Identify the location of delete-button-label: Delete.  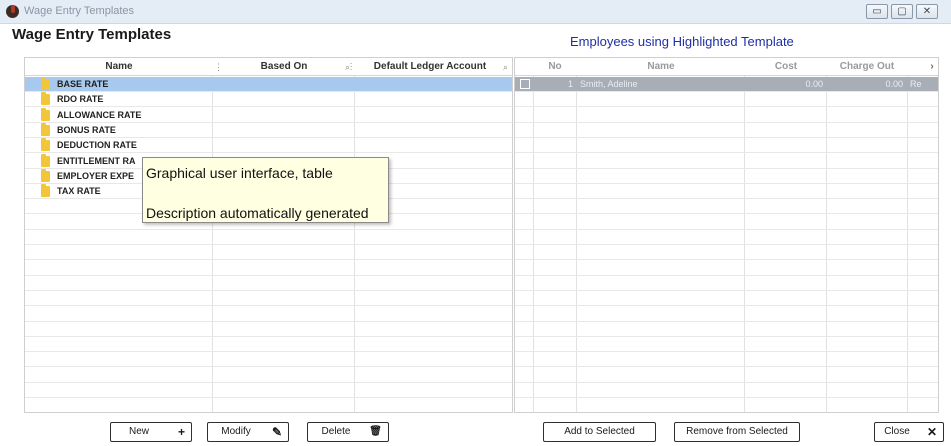
(336, 431).